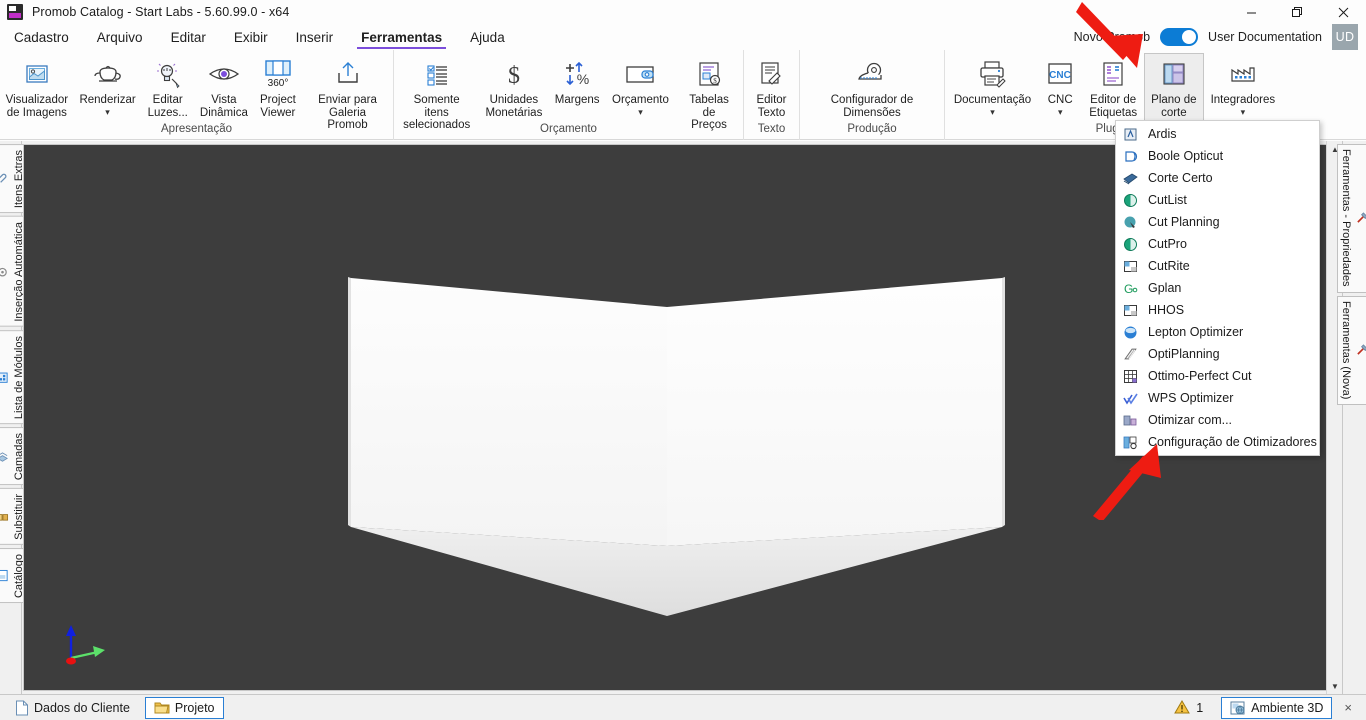 Image resolution: width=1366 pixels, height=720 pixels. What do you see at coordinates (82, 707) in the screenshot?
I see `status-tab-label: Dados do Cliente` at bounding box center [82, 707].